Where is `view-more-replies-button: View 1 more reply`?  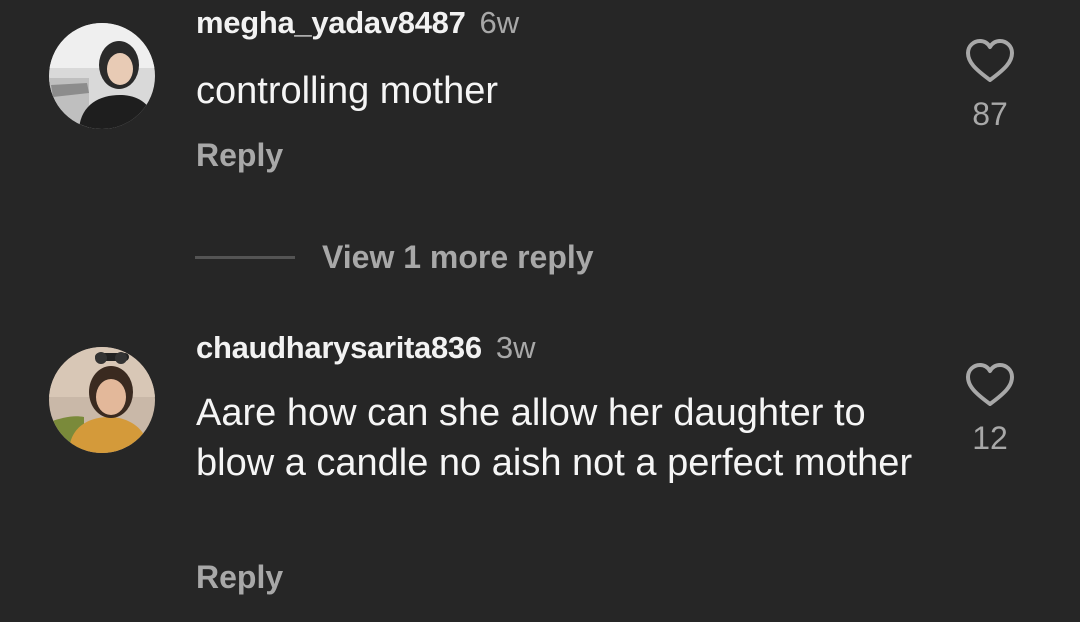
view-more-replies-button: View 1 more reply is located at coordinates (394, 257).